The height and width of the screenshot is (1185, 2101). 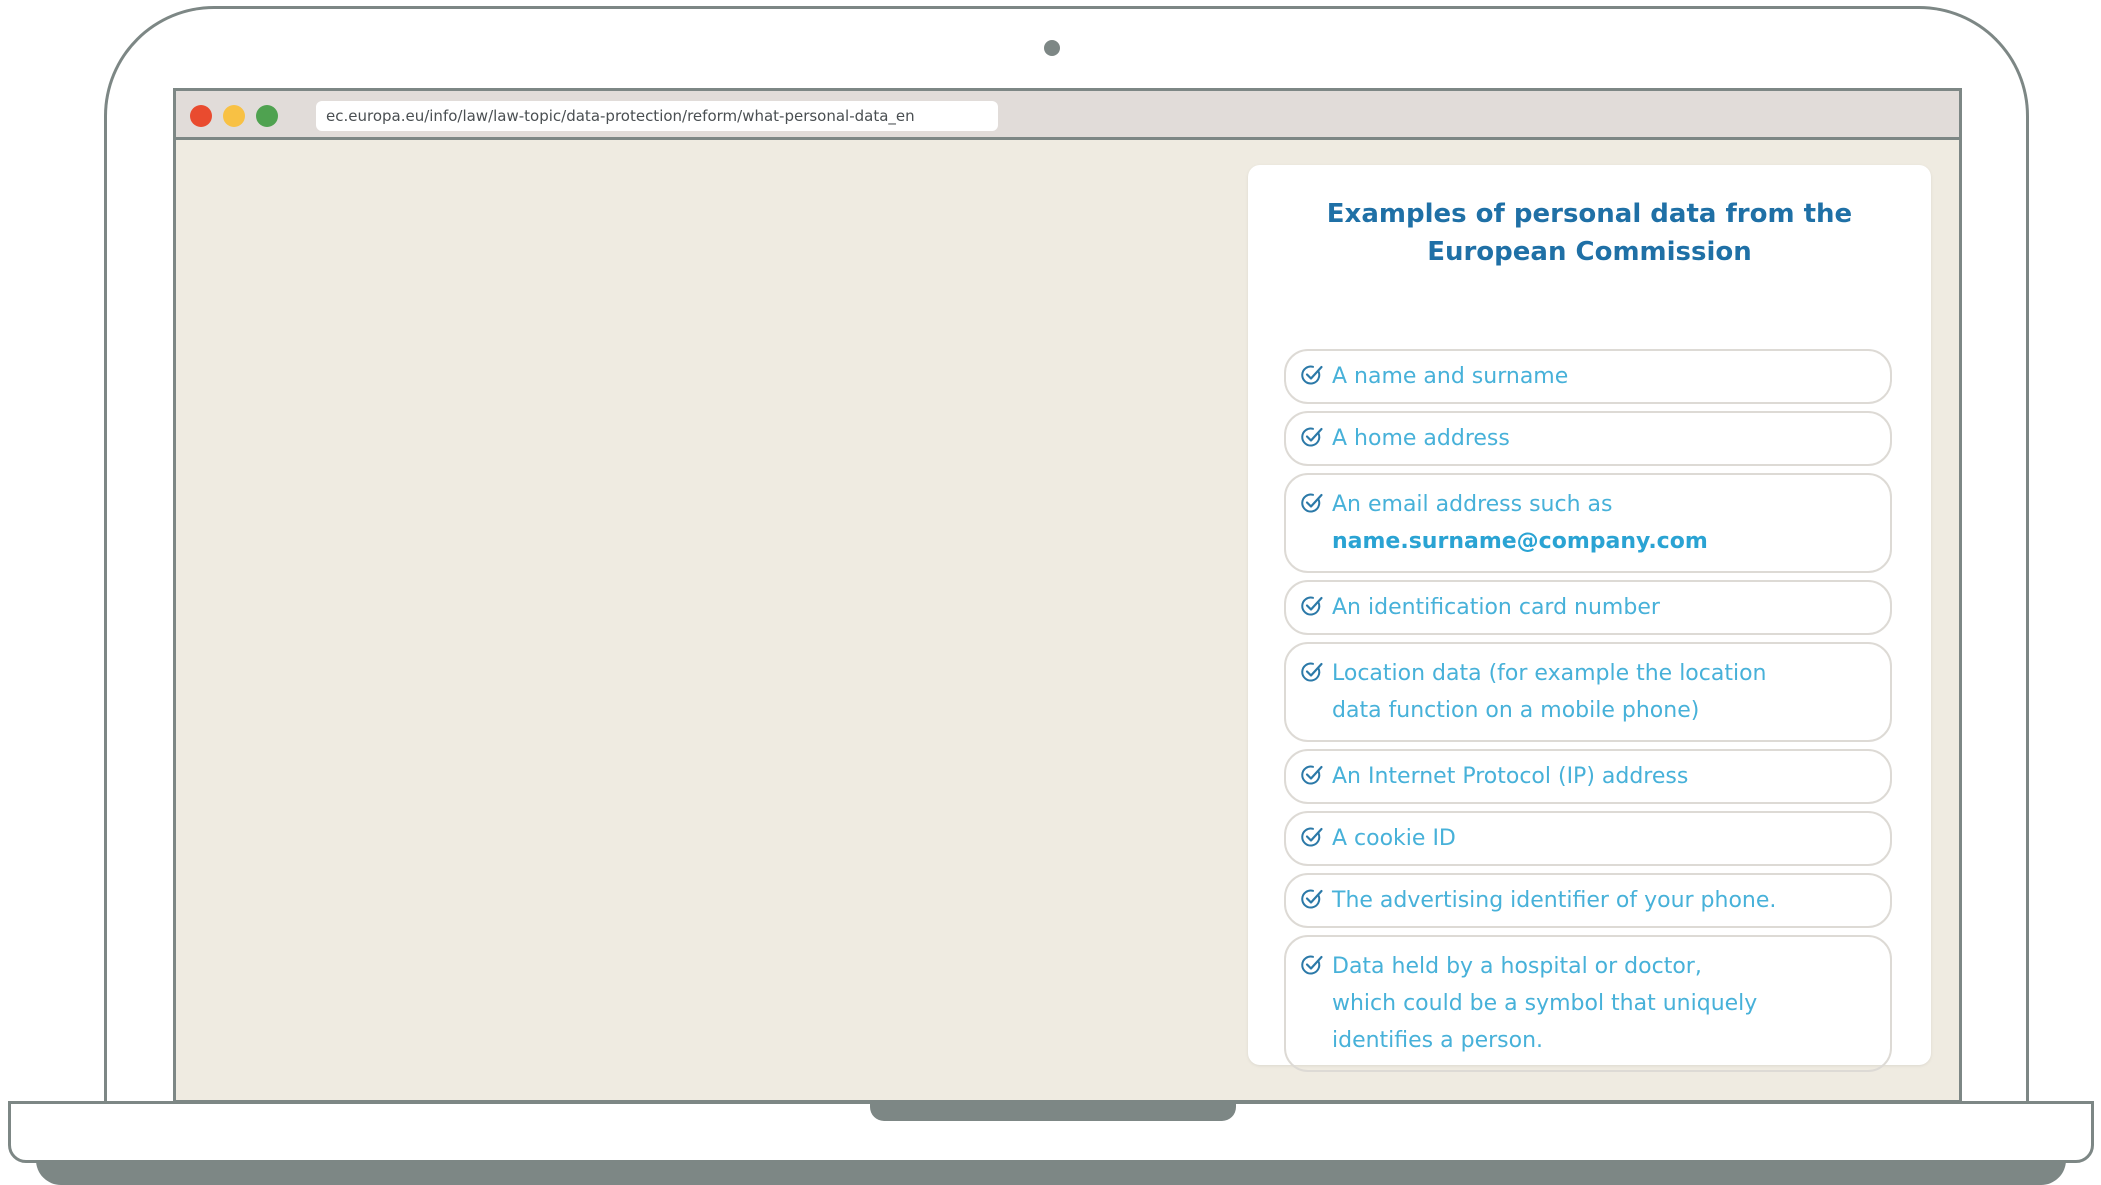 What do you see at coordinates (1589, 252) in the screenshot?
I see `card-title-line-2: European Commission` at bounding box center [1589, 252].